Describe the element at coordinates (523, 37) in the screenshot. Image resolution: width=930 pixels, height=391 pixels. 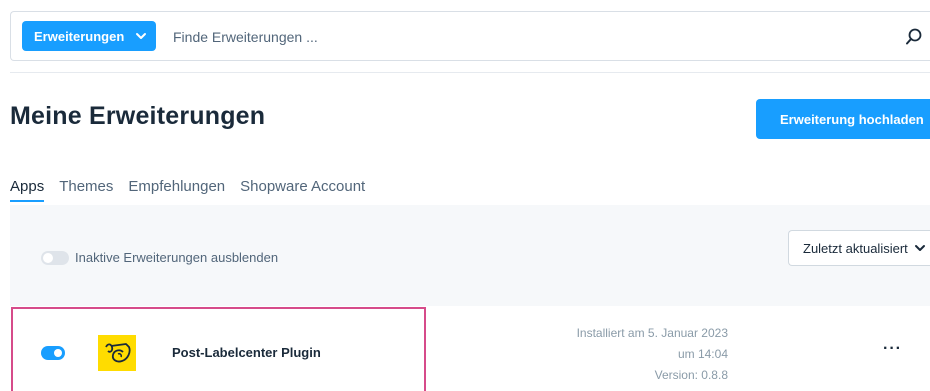
I see `search-input` at that location.